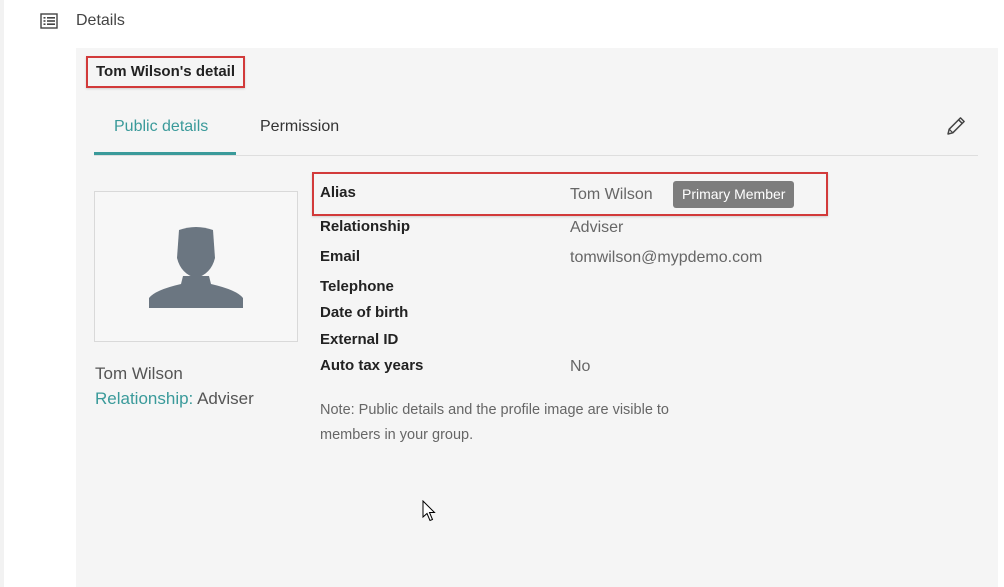 This screenshot has width=1004, height=587. What do you see at coordinates (359, 339) in the screenshot?
I see `field-label-external-id: External ID` at bounding box center [359, 339].